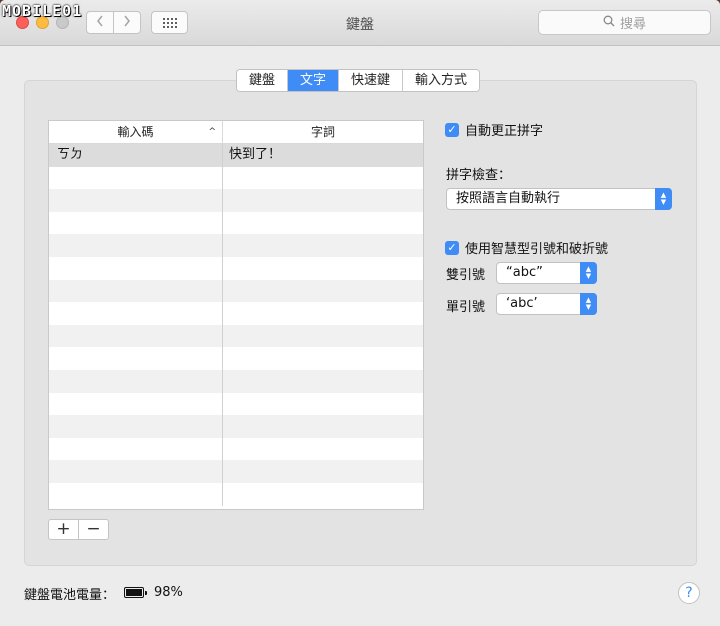  What do you see at coordinates (479, 175) in the screenshot?
I see `spelling-label: 拼字檢查：` at bounding box center [479, 175].